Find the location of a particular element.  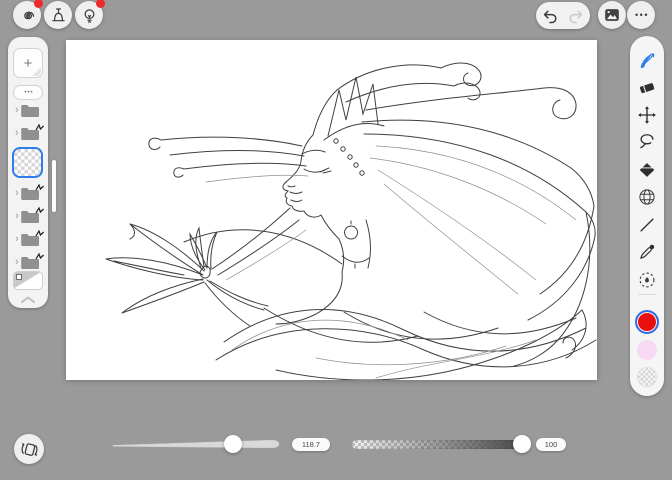

lasso-icon is located at coordinates (647, 141).